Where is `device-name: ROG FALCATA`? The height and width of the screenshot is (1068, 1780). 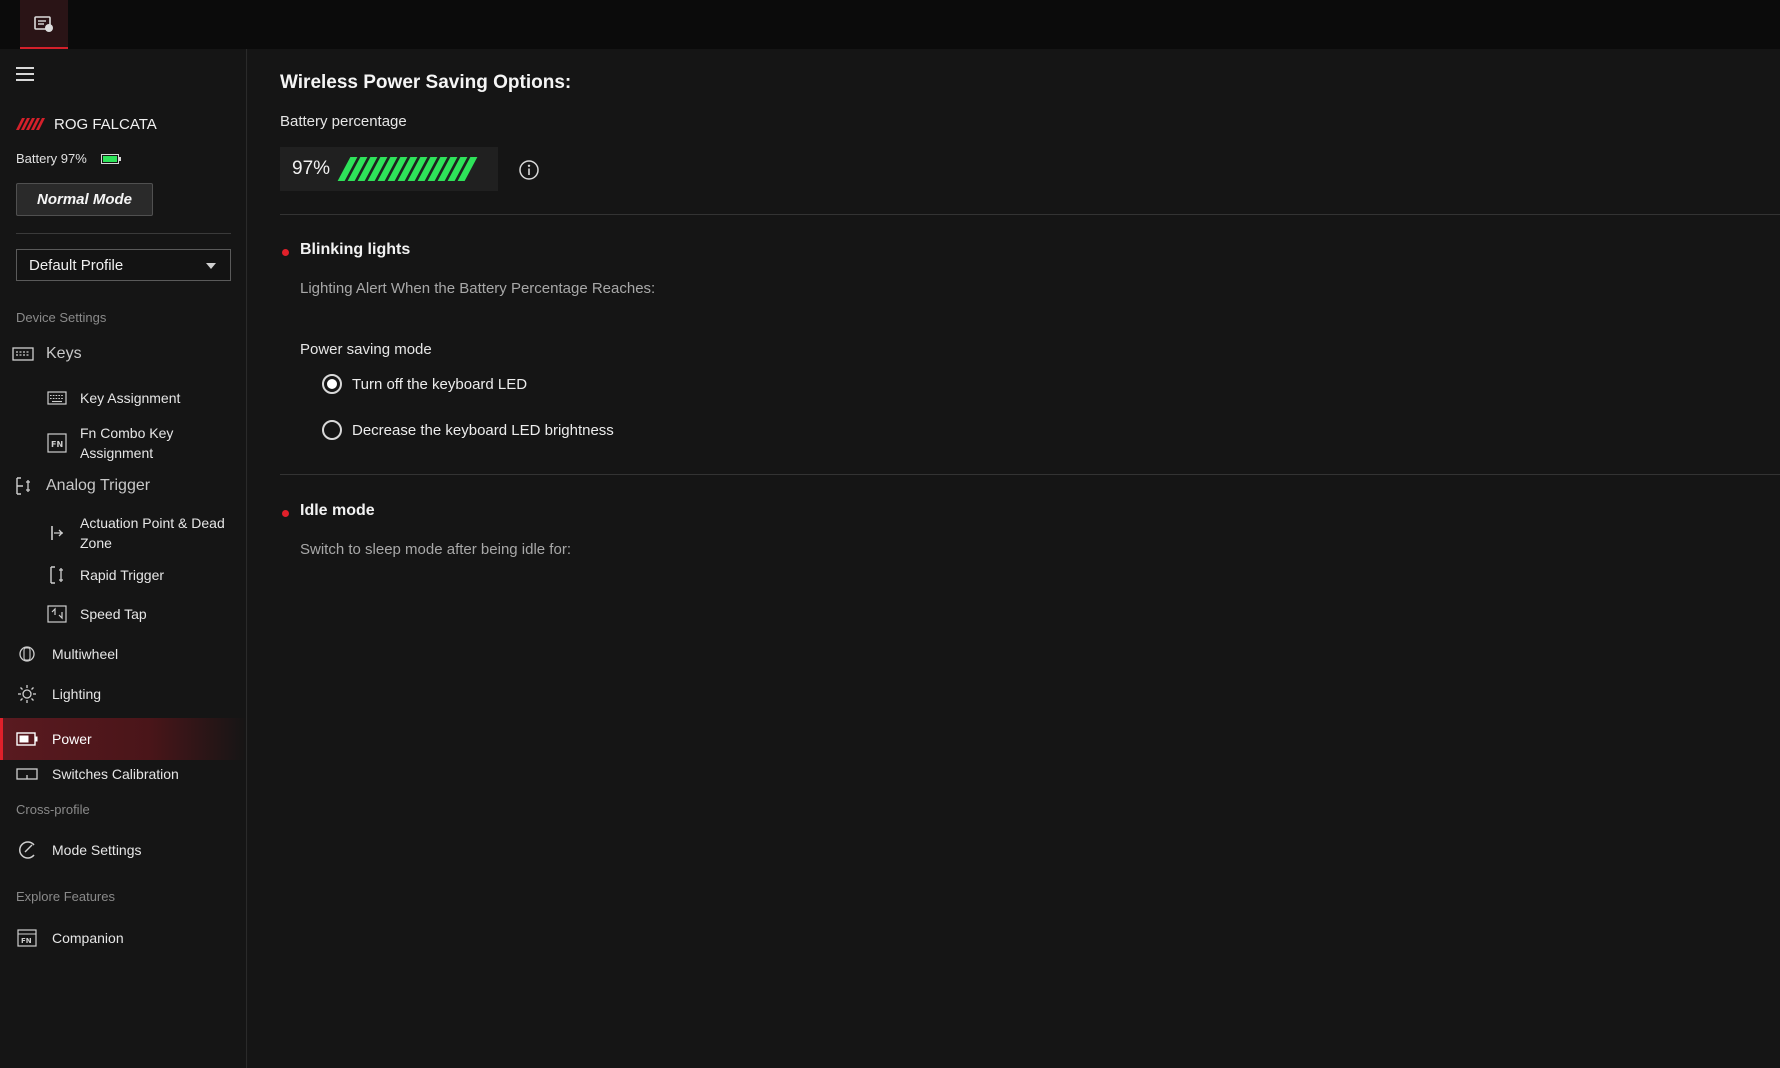
device-name: ROG FALCATA is located at coordinates (86, 124).